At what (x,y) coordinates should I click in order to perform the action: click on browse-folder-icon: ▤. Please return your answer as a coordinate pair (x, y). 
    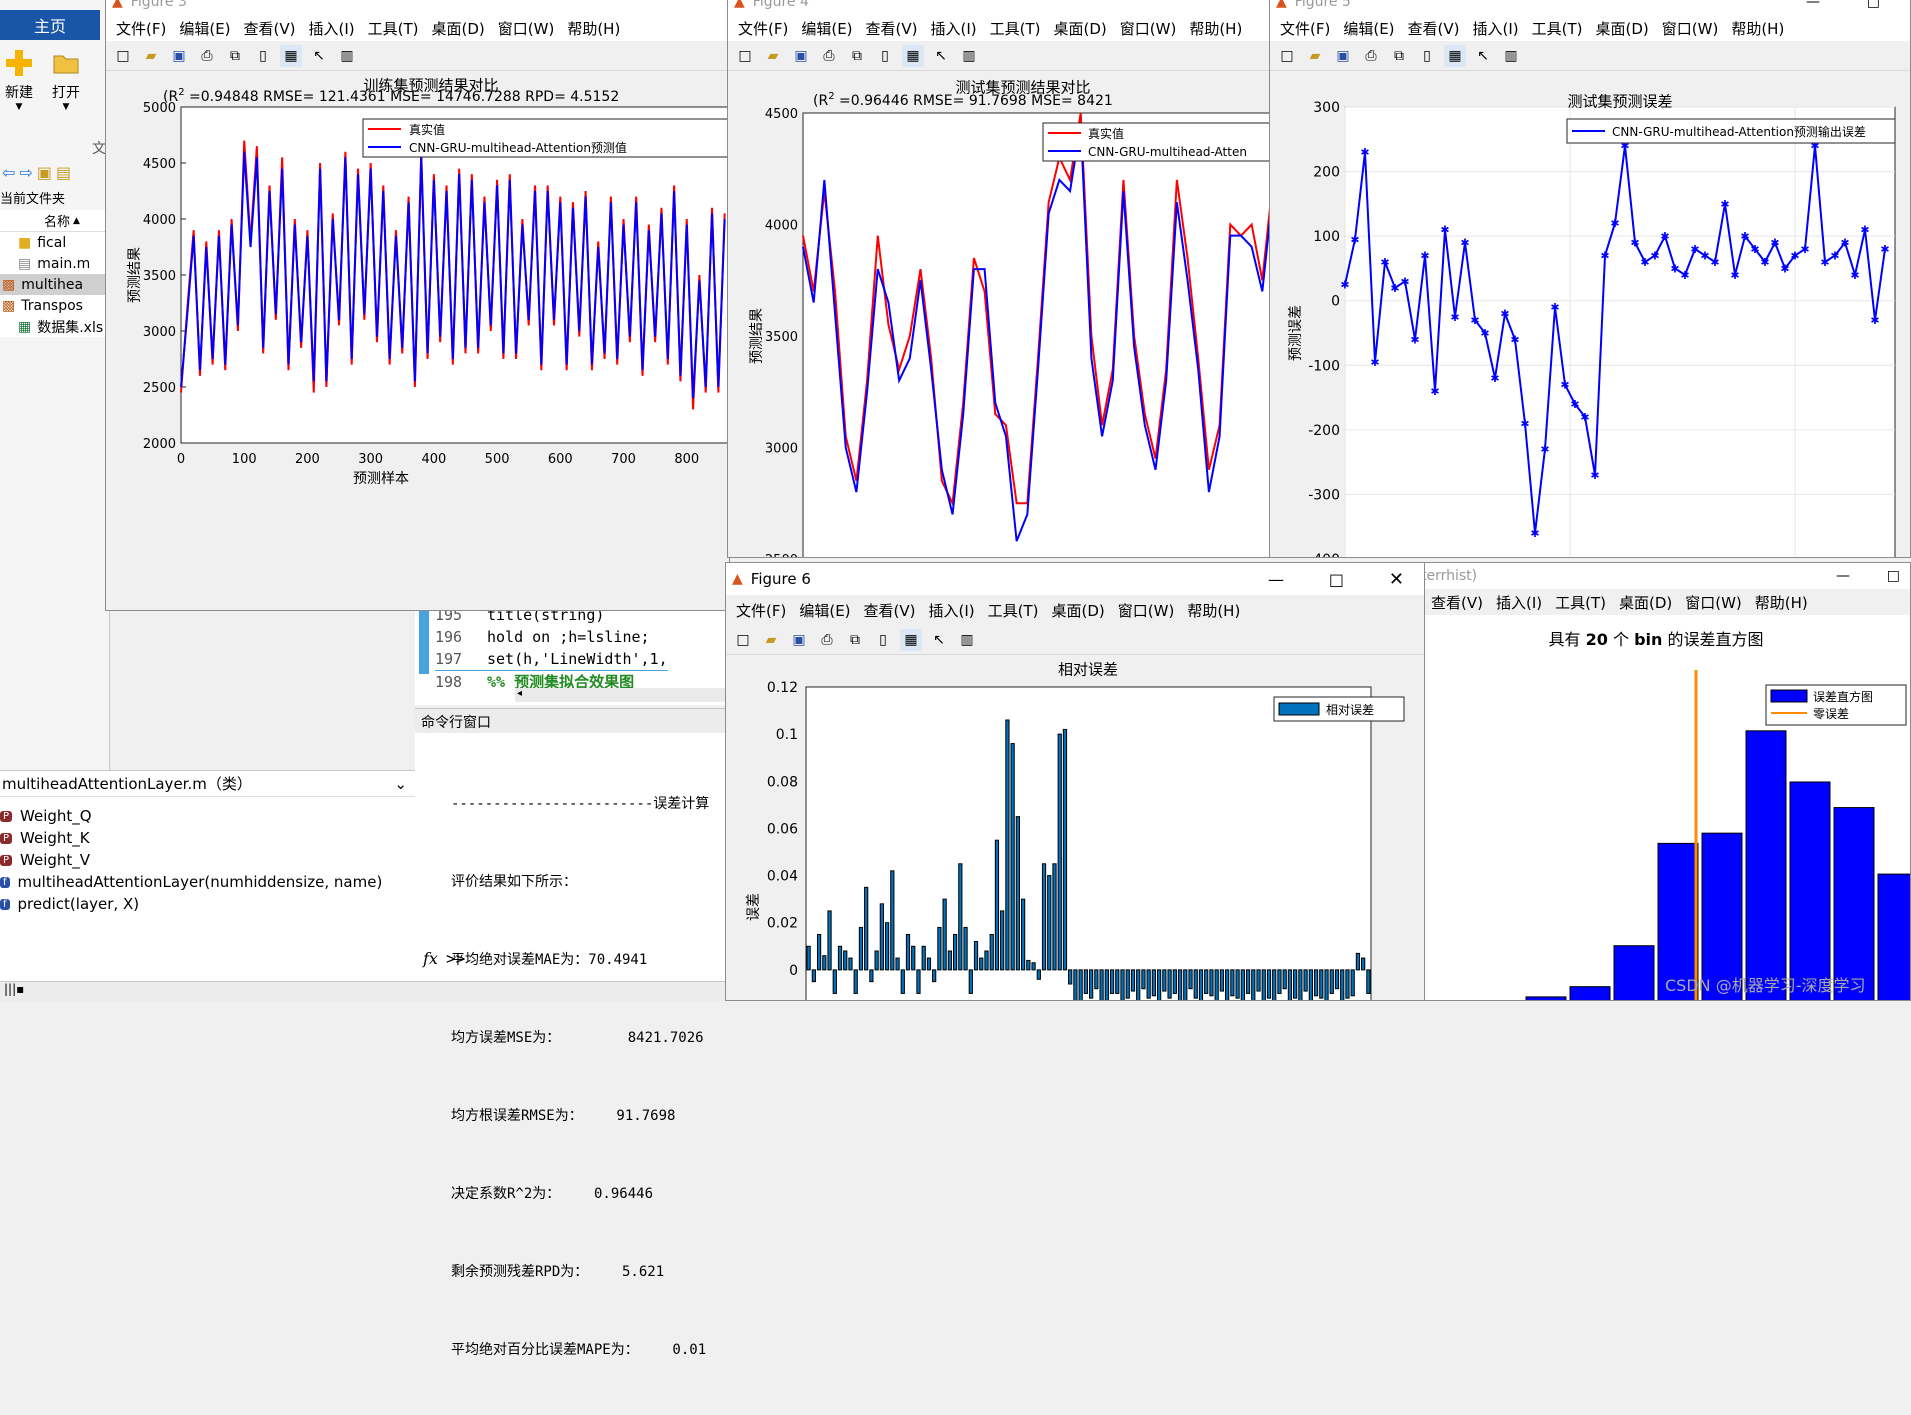
    Looking at the image, I should click on (63, 172).